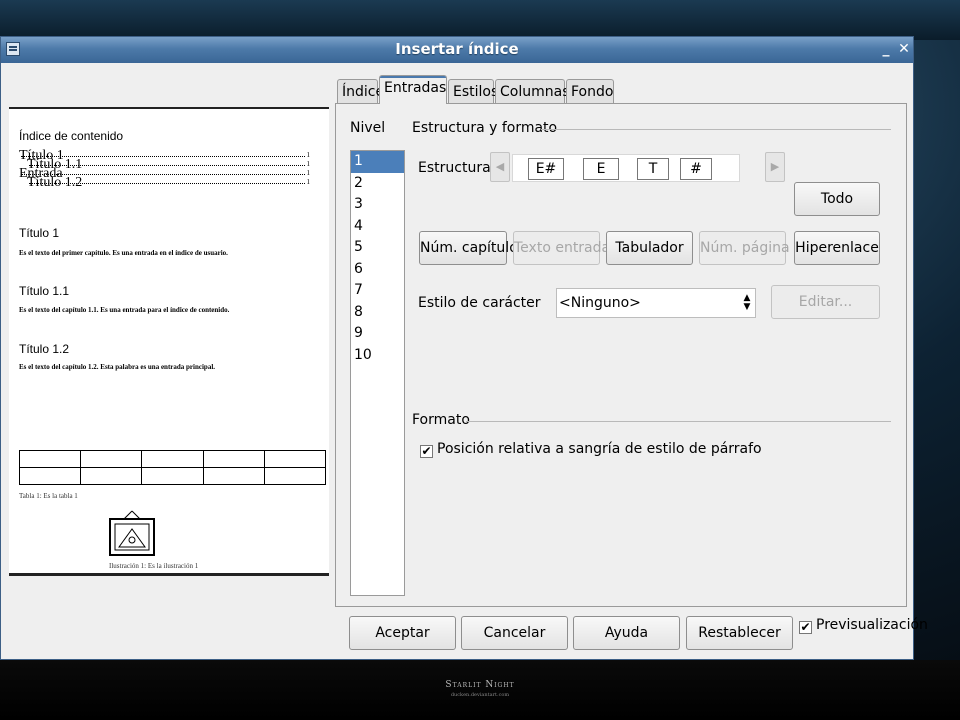  I want to click on wallpaper-watermark: Starlit Night ducken.deviantart.com, so click(480, 690).